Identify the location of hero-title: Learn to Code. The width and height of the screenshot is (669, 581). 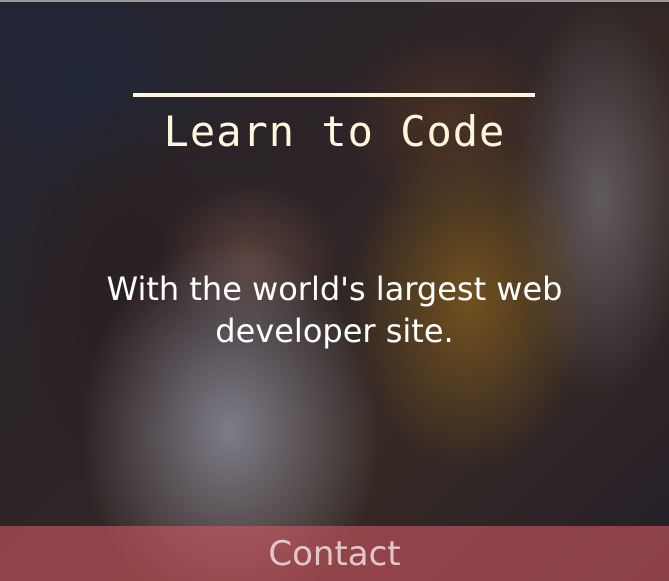
(334, 131).